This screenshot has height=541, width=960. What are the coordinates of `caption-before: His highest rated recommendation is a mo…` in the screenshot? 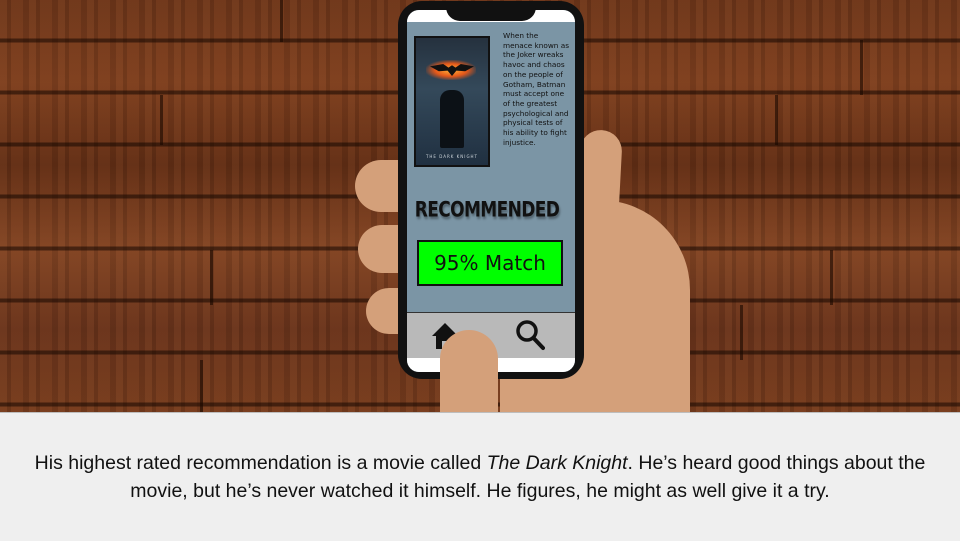 It's located at (260, 463).